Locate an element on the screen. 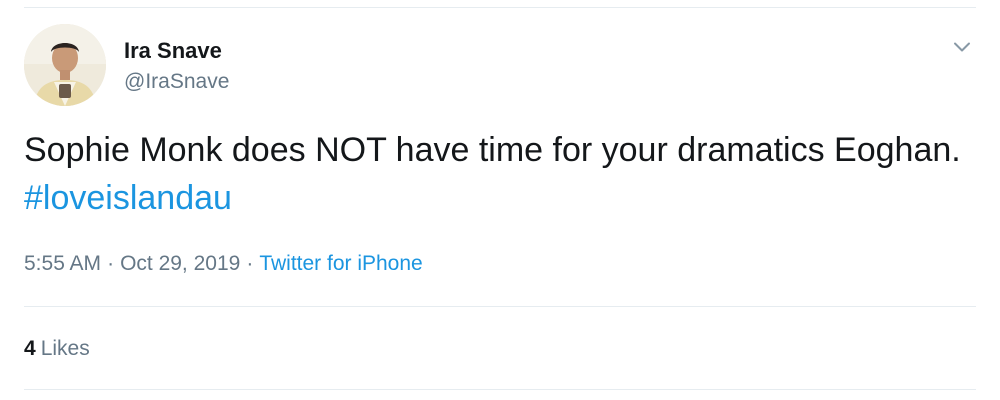 The image size is (1000, 400). user-handle: @IraSnave is located at coordinates (176, 82).